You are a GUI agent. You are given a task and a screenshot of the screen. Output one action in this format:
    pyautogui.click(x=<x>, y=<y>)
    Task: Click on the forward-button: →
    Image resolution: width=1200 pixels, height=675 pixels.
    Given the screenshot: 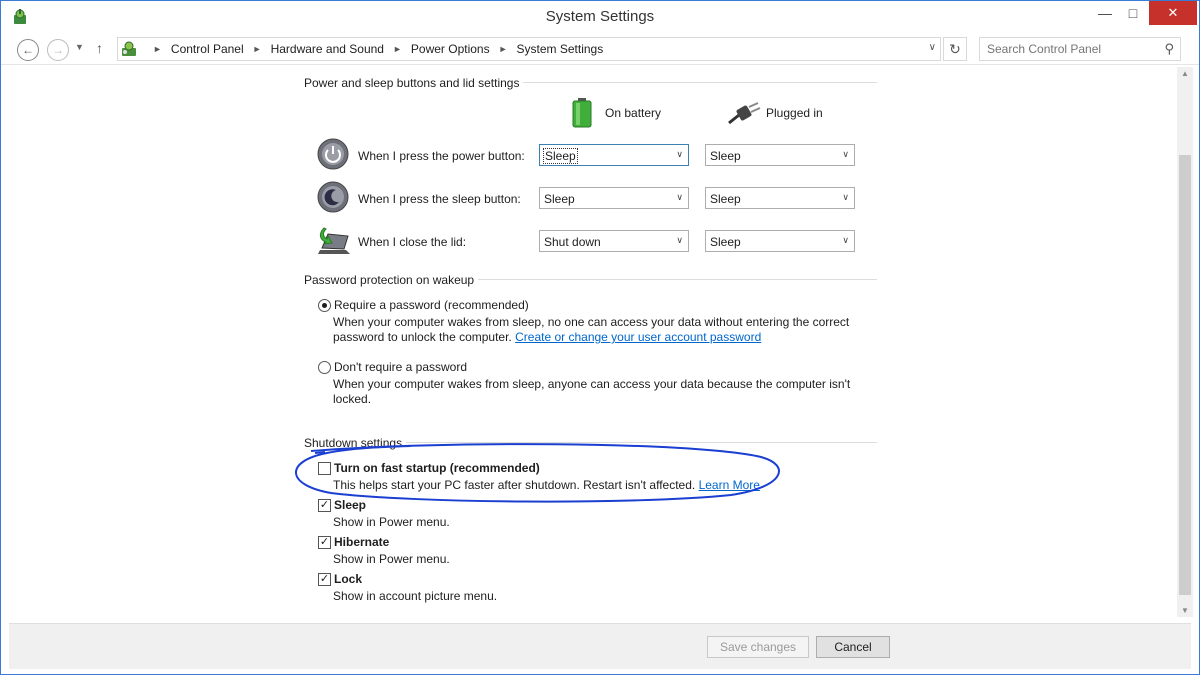 What is the action you would take?
    pyautogui.click(x=58, y=50)
    